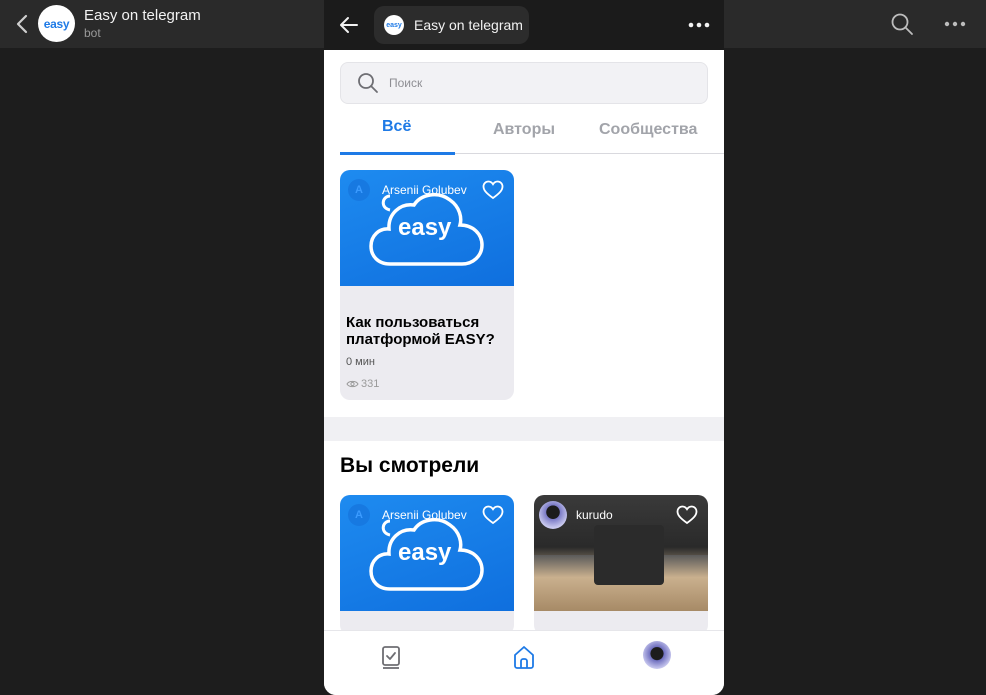 This screenshot has width=986, height=695. Describe the element at coordinates (687, 515) in the screenshot. I see `heart-icon` at that location.